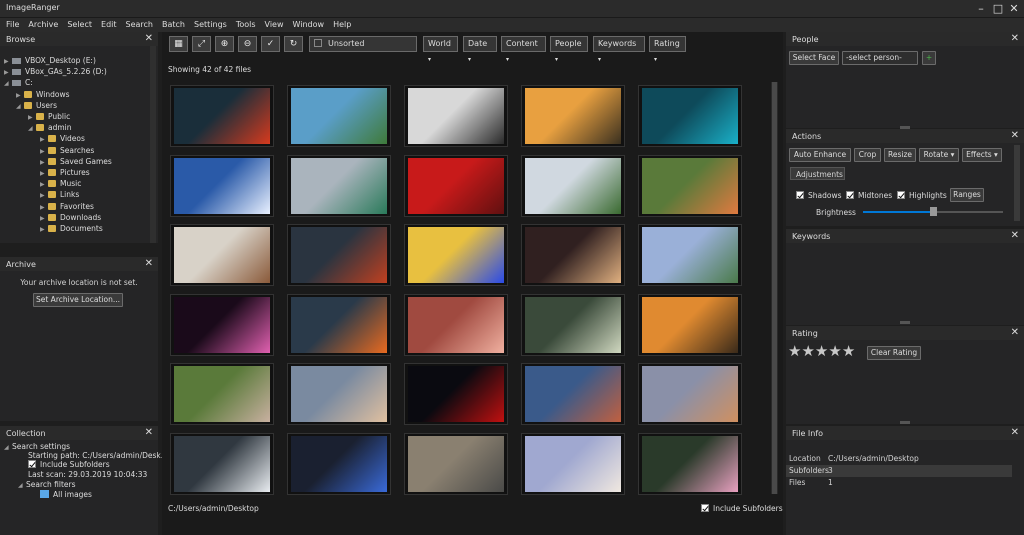 This screenshot has width=1024, height=535. What do you see at coordinates (307, 23) in the screenshot?
I see `menu-window: Window` at bounding box center [307, 23].